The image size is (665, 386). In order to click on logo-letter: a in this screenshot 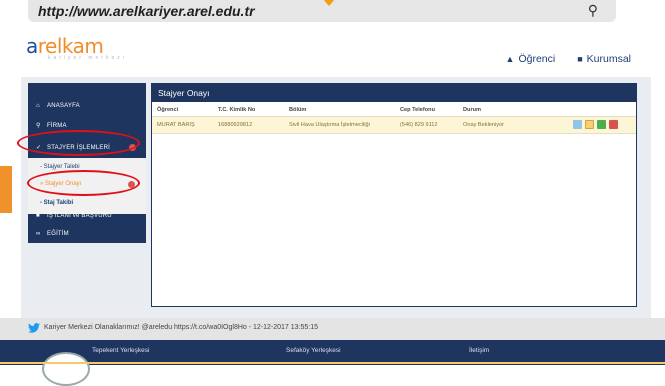, I will do `click(32, 46)`.